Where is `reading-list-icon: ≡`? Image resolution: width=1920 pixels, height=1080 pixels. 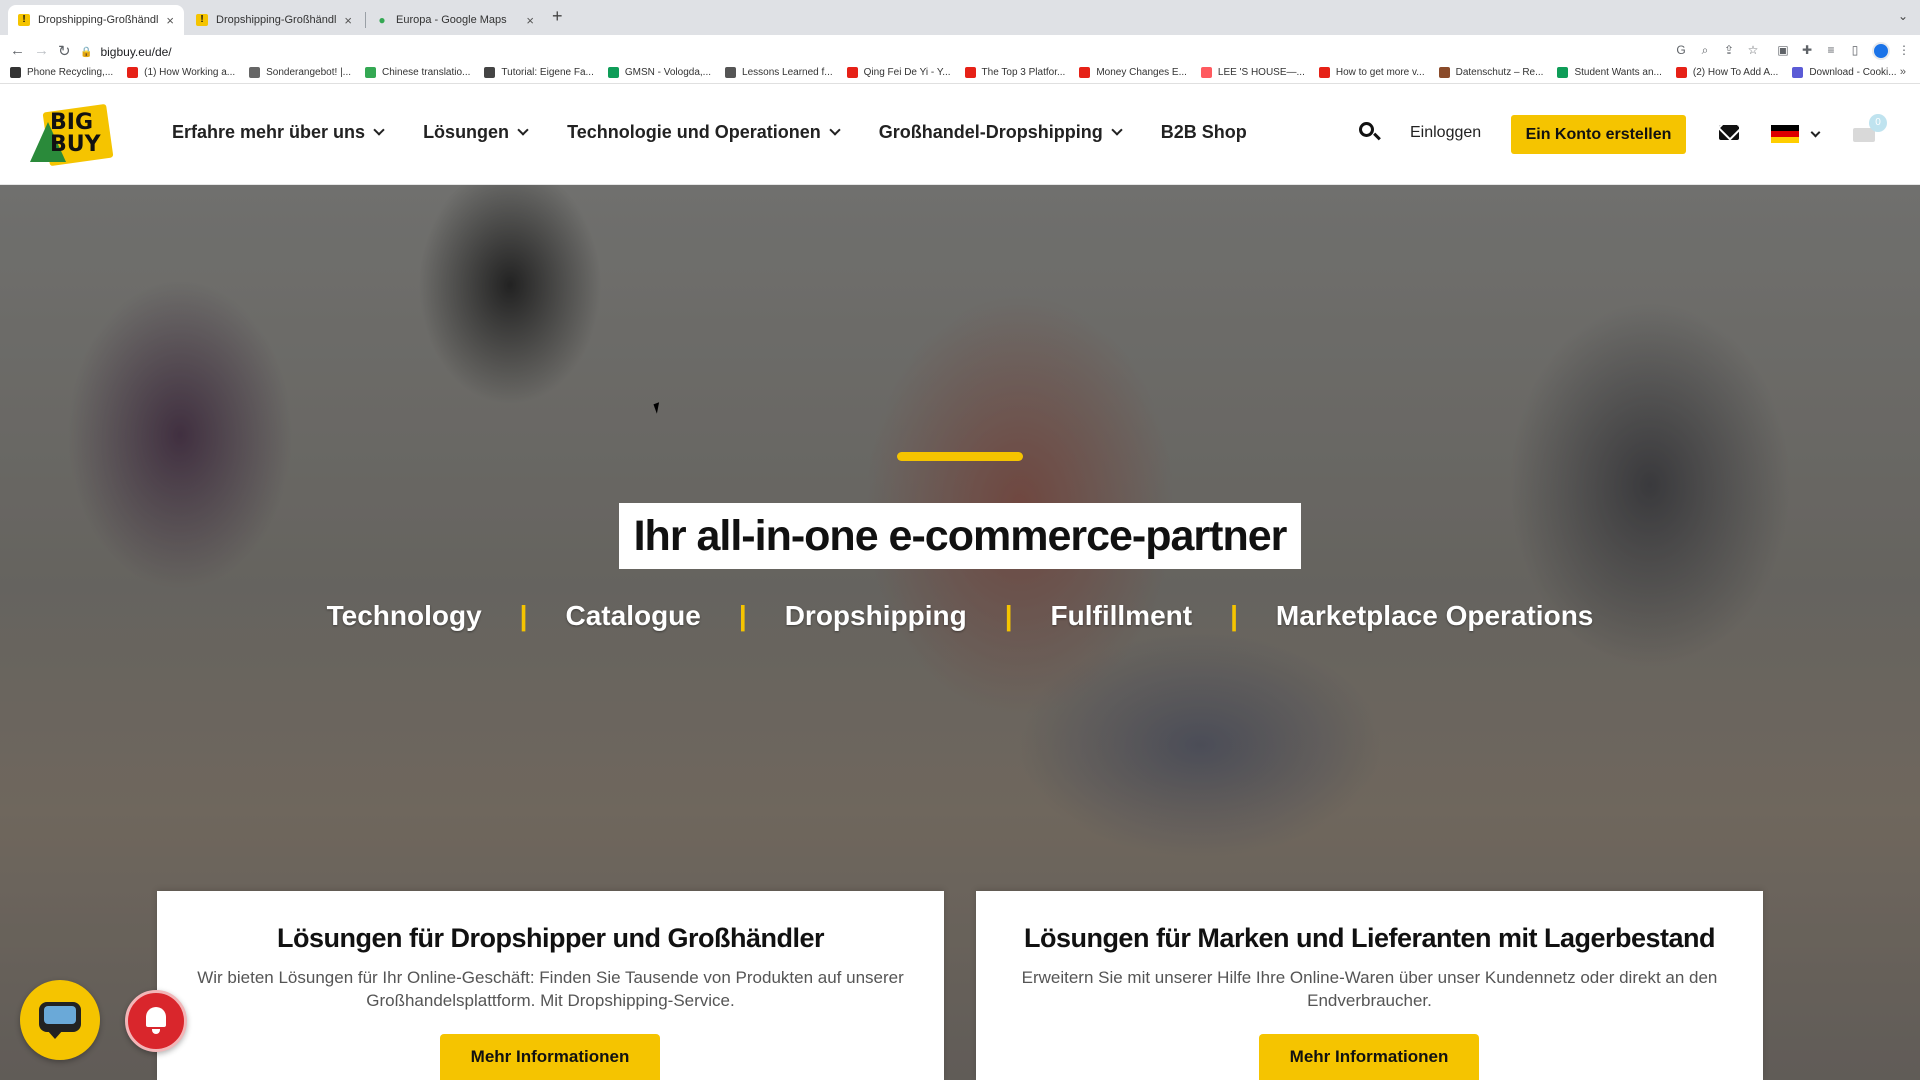
reading-list-icon: ≡ is located at coordinates (1831, 50).